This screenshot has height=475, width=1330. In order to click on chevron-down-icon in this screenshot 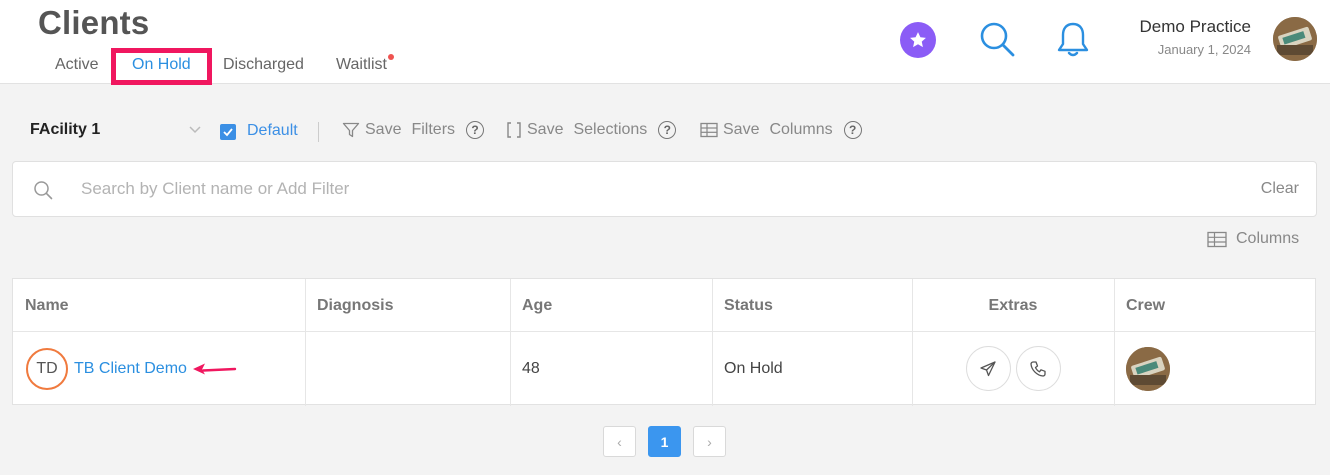, I will do `click(195, 130)`.